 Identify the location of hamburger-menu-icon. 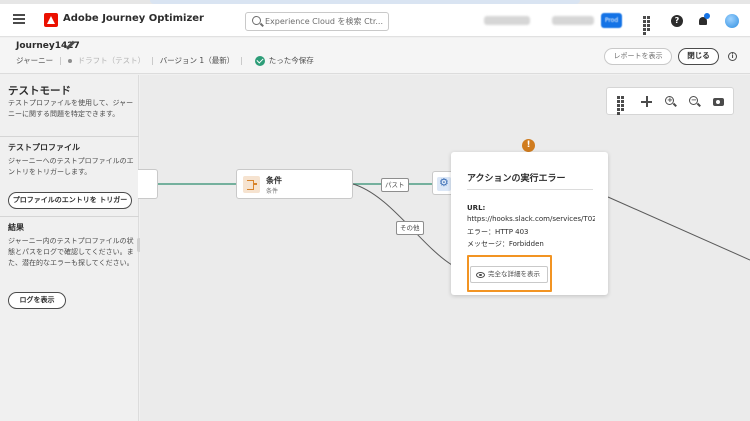
(19, 19).